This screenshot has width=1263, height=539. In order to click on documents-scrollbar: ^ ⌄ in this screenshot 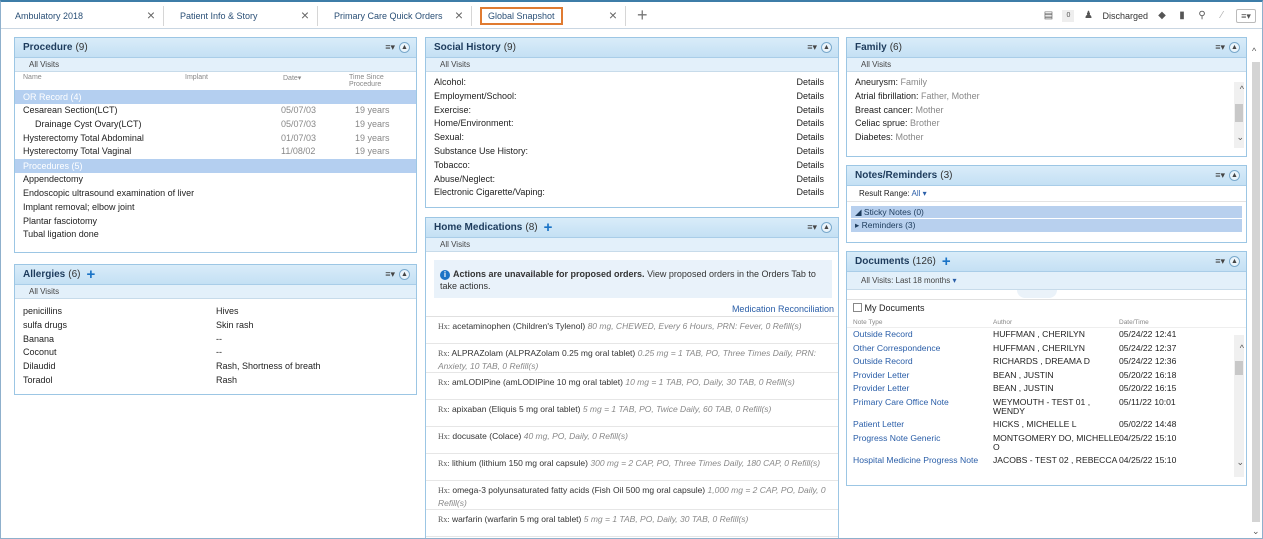, I will do `click(1239, 406)`.